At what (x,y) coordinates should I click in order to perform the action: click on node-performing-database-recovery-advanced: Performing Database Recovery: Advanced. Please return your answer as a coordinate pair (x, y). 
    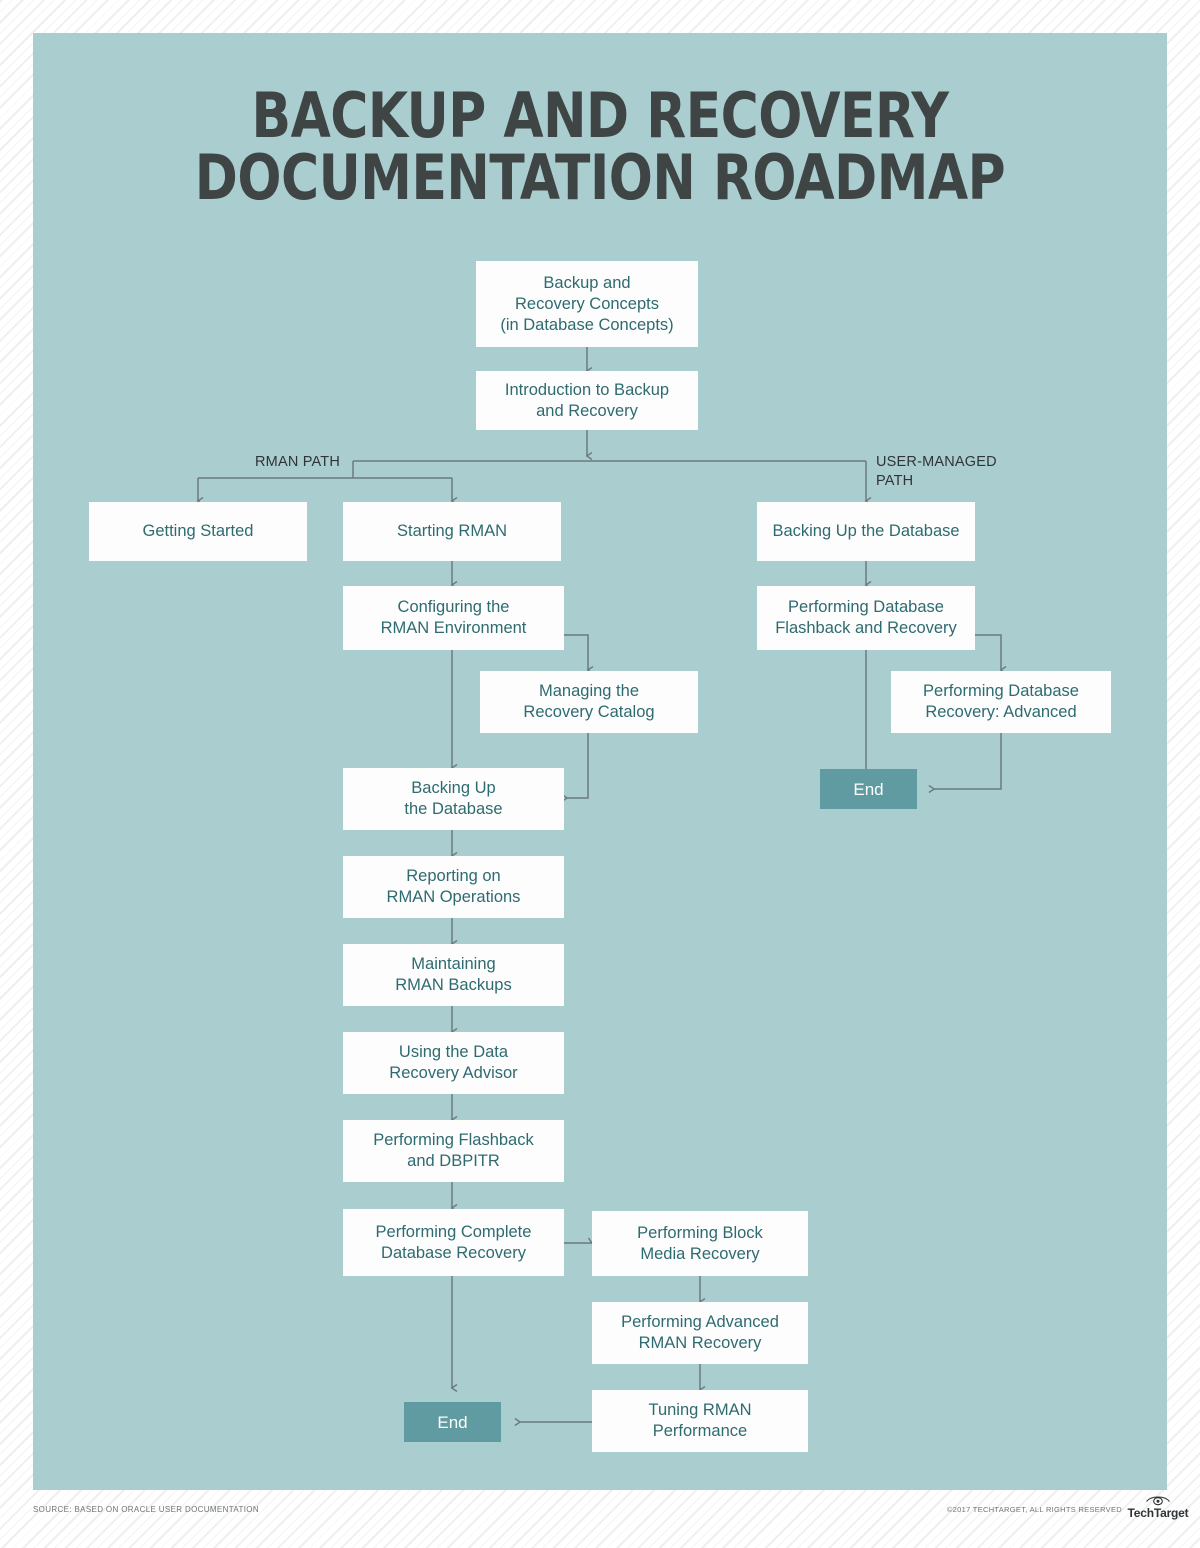
    Looking at the image, I should click on (1001, 702).